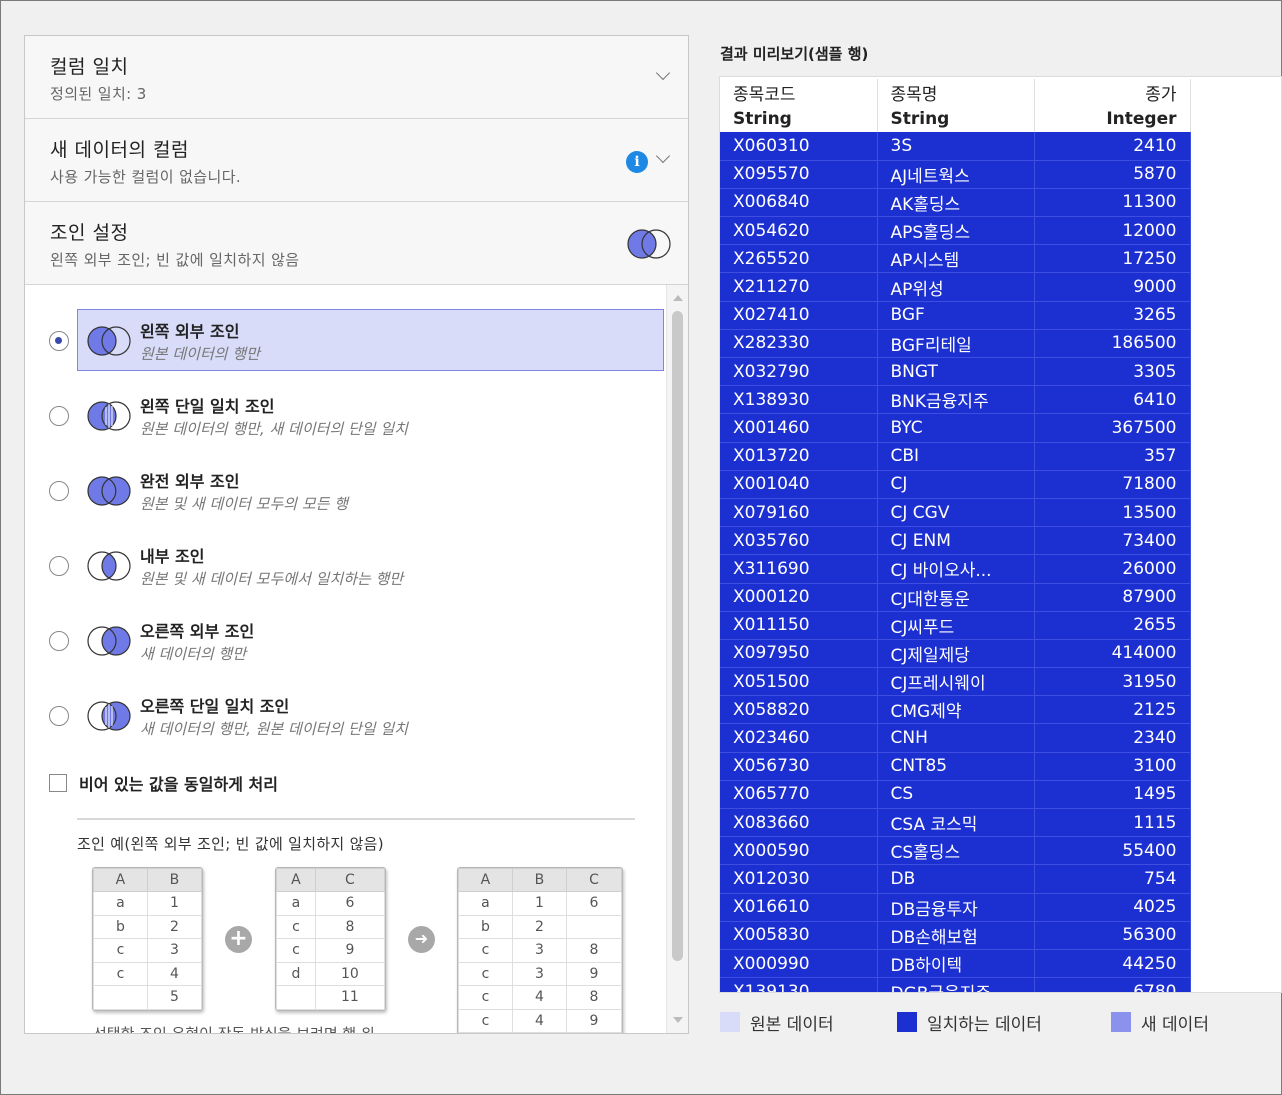 The width and height of the screenshot is (1282, 1095). What do you see at coordinates (955, 935) in the screenshot?
I see `table-row: X005830 DB손해보험 56300` at bounding box center [955, 935].